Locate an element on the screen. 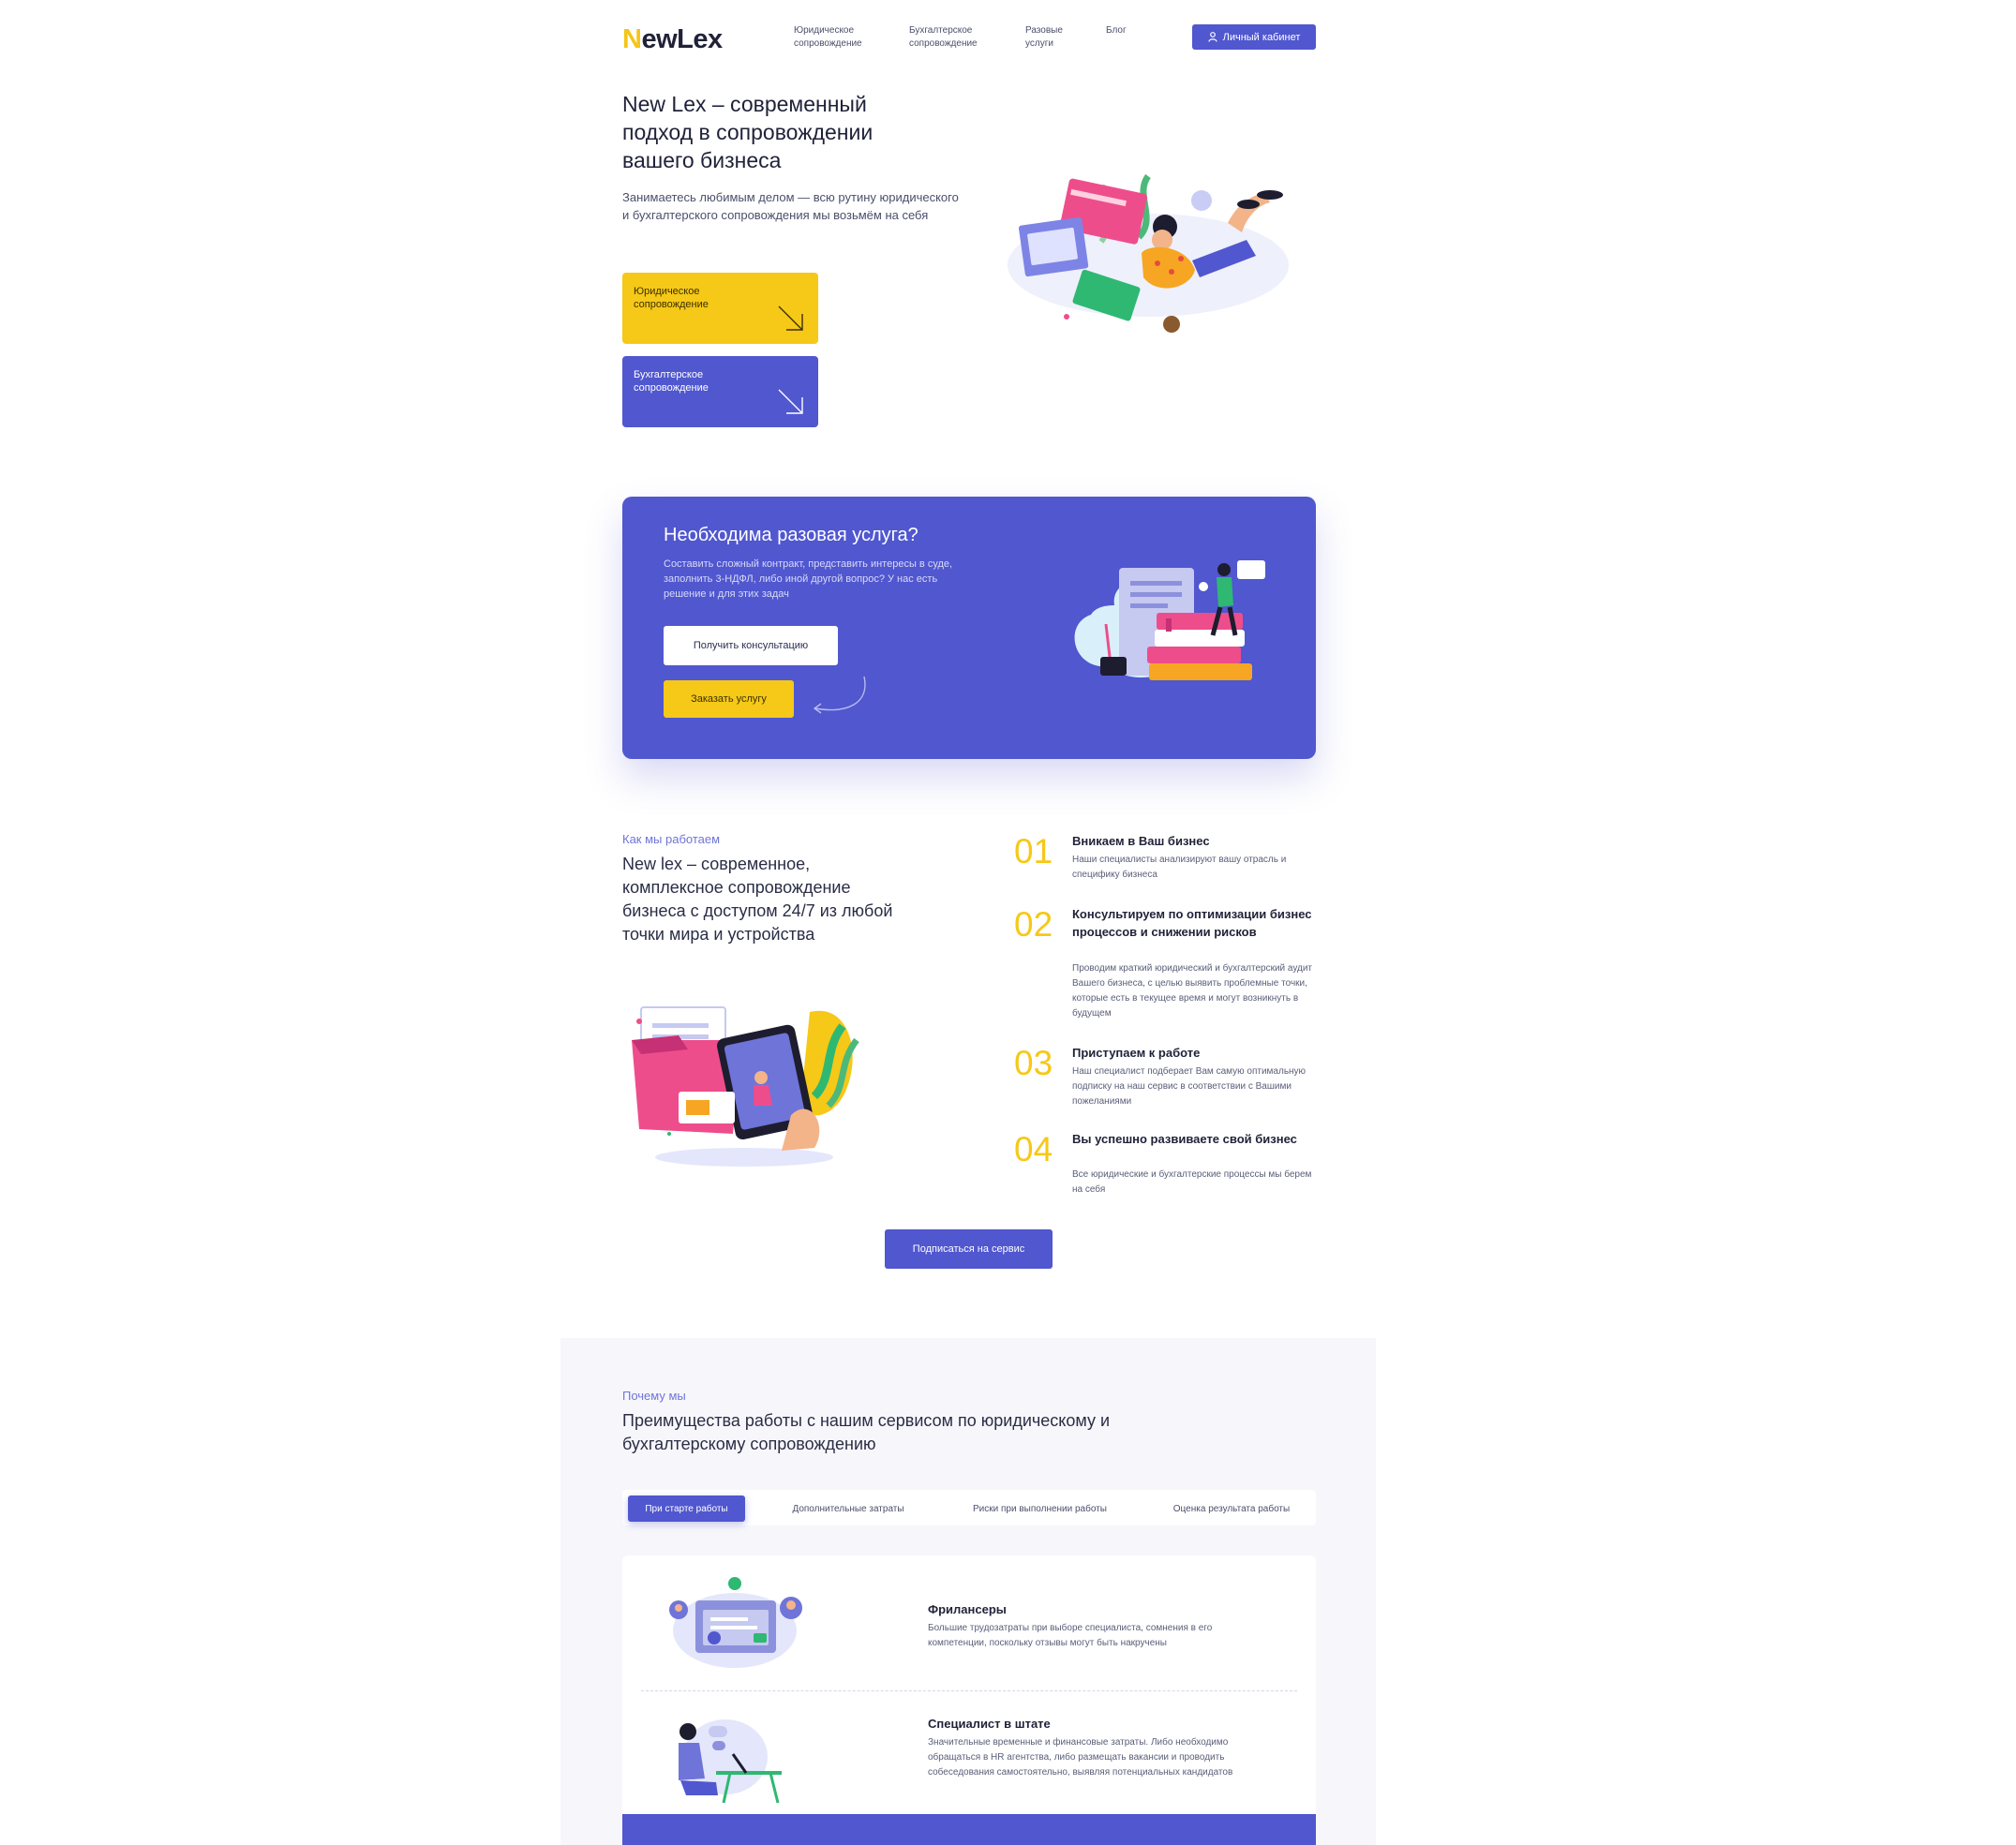 Image resolution: width=2016 pixels, height=1845 pixels. bottom-section-bar is located at coordinates (969, 1829).